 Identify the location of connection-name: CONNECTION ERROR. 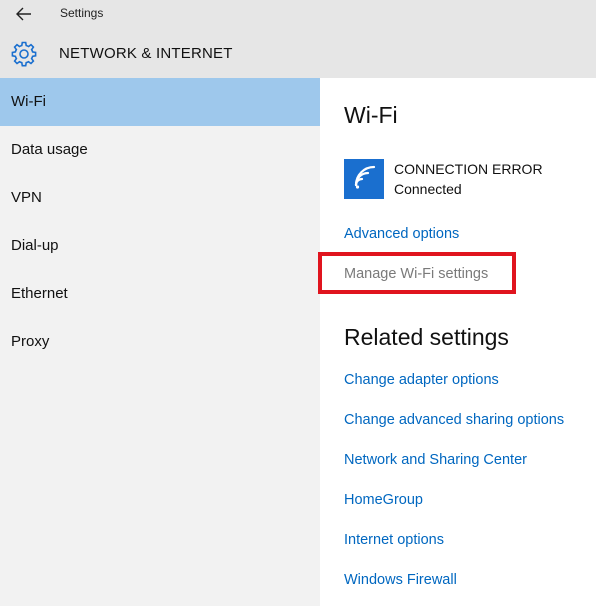
(468, 169).